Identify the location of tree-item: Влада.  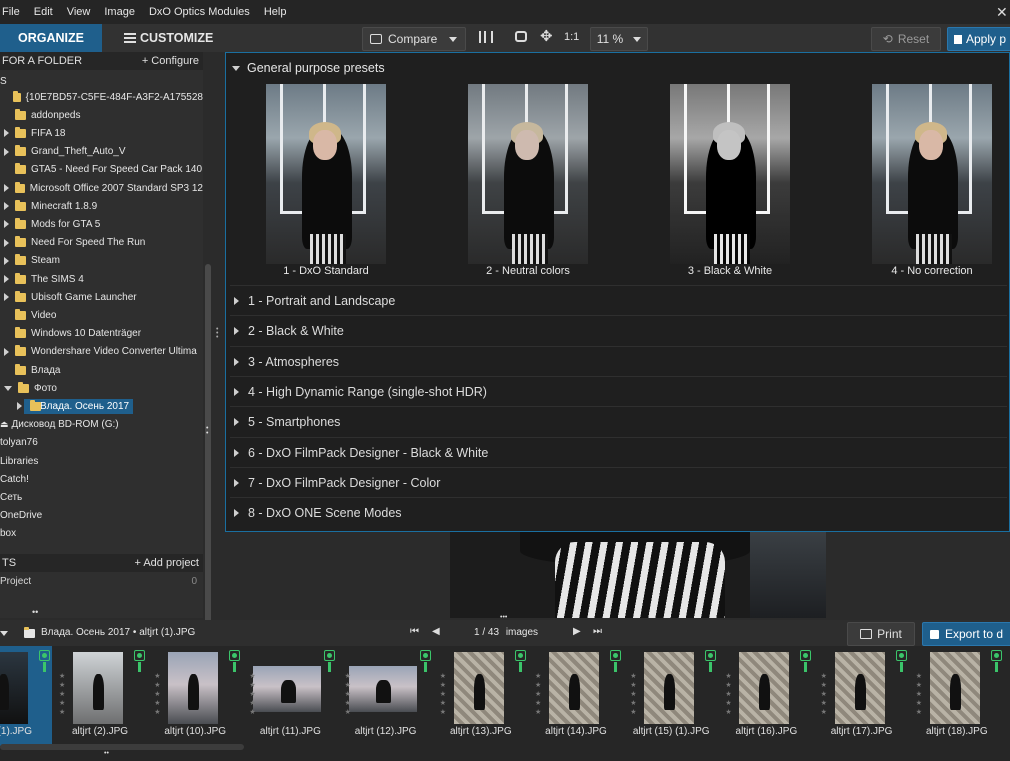
(101, 370).